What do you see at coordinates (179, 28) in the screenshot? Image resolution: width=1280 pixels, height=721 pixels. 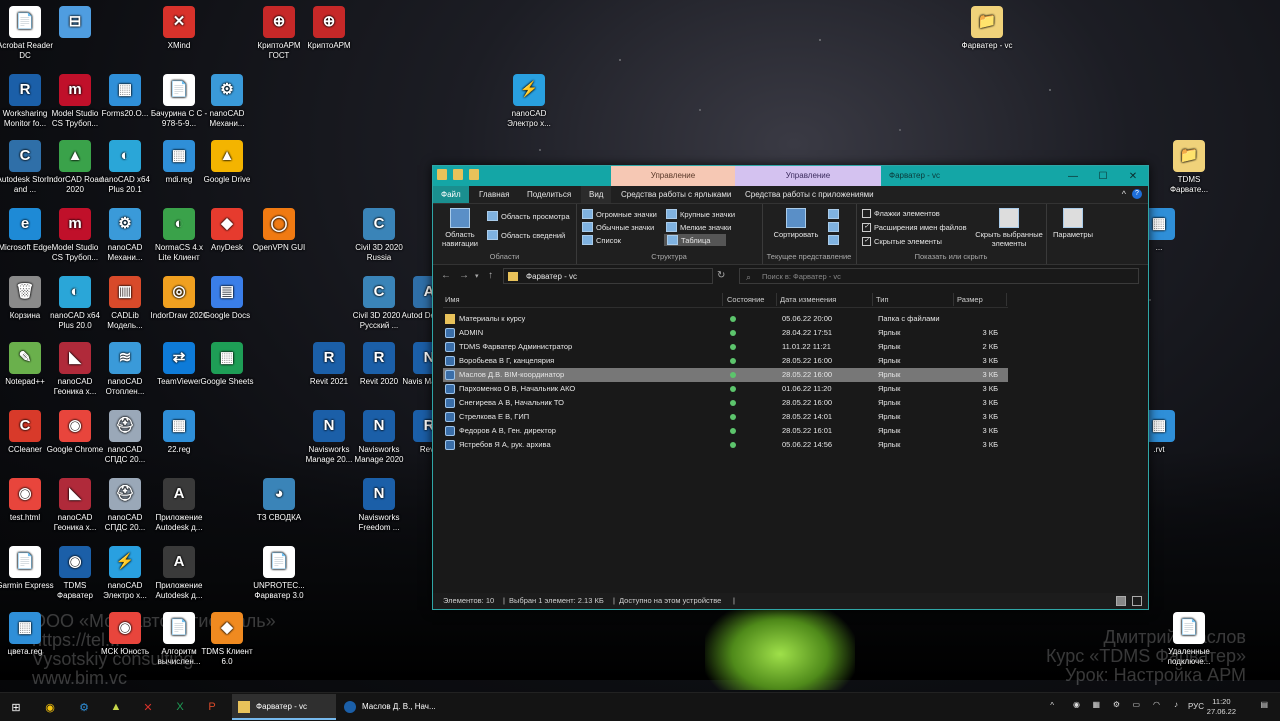 I see `desktop-icon: ✕ XMind` at bounding box center [179, 28].